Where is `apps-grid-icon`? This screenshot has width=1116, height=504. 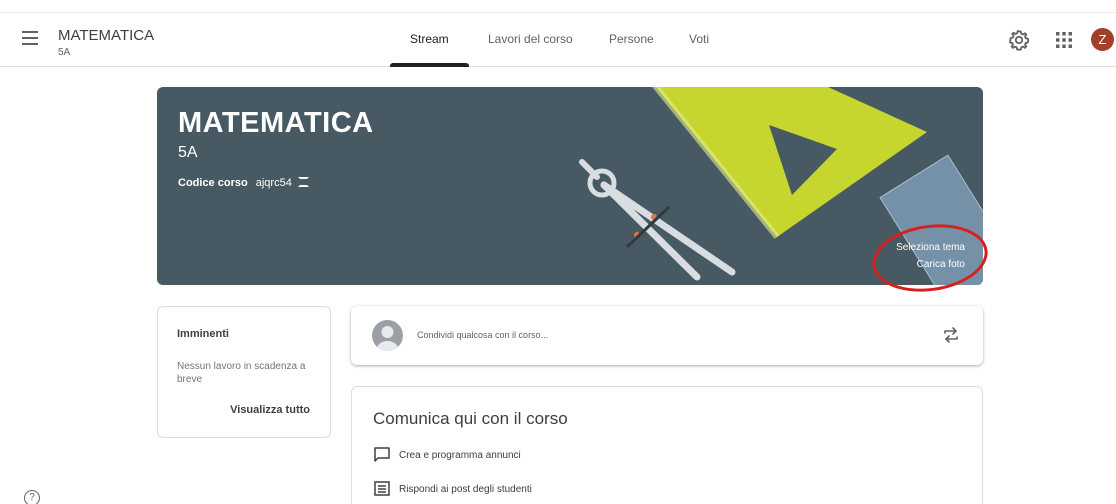 apps-grid-icon is located at coordinates (1064, 40).